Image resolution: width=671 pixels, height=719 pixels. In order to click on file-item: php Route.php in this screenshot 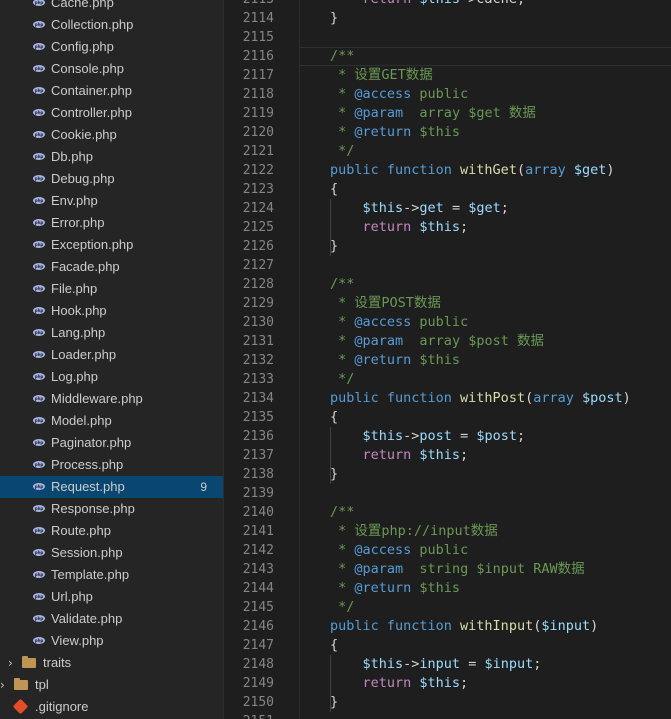, I will do `click(111, 531)`.